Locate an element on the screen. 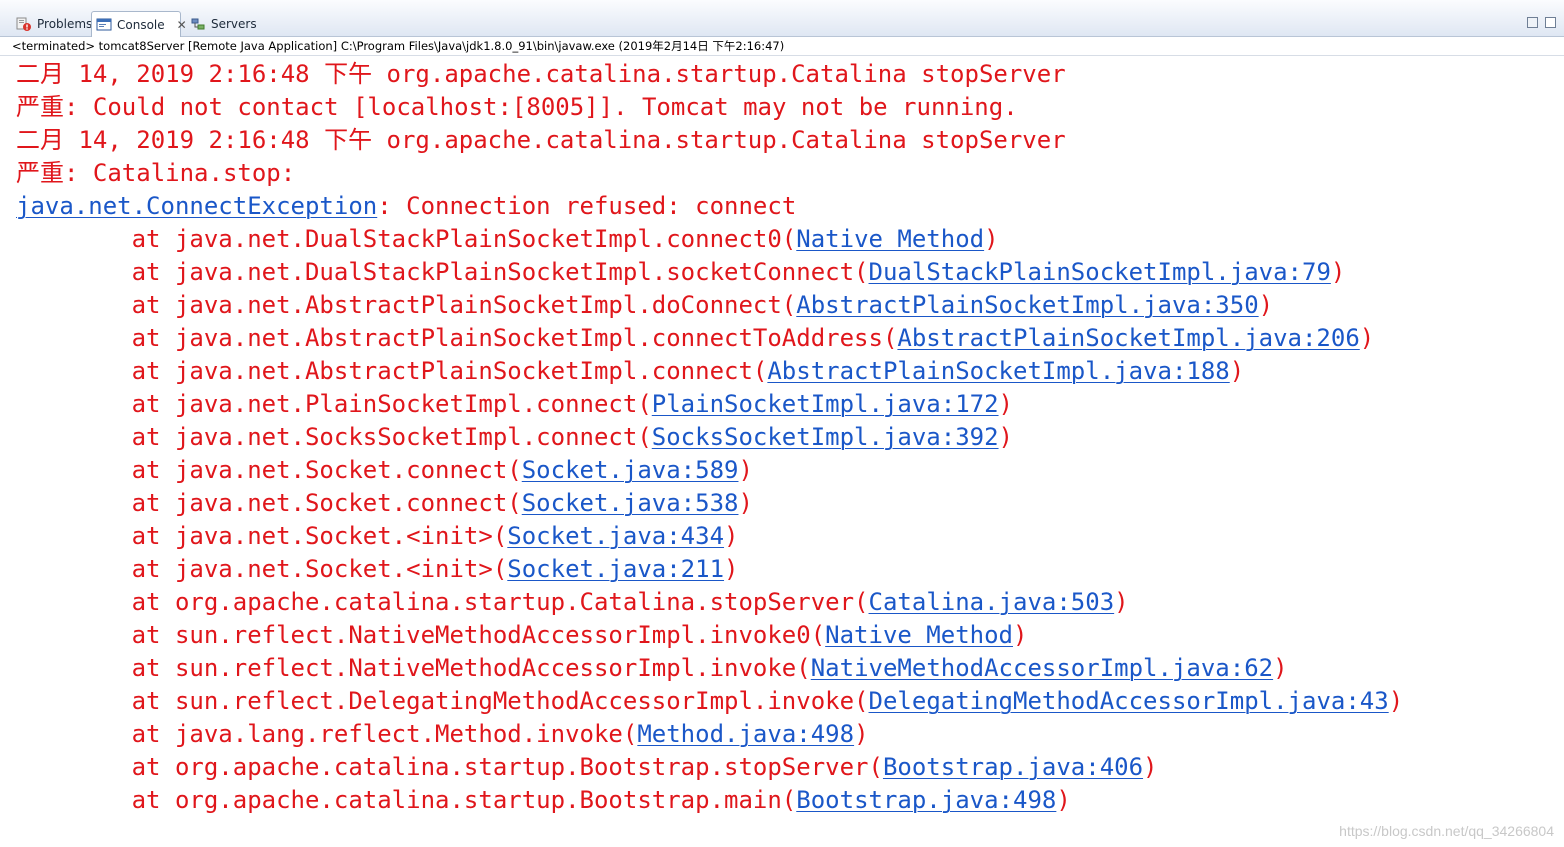 The height and width of the screenshot is (847, 1564). stack-frame-source-link: Socket.java:211 is located at coordinates (615, 569).